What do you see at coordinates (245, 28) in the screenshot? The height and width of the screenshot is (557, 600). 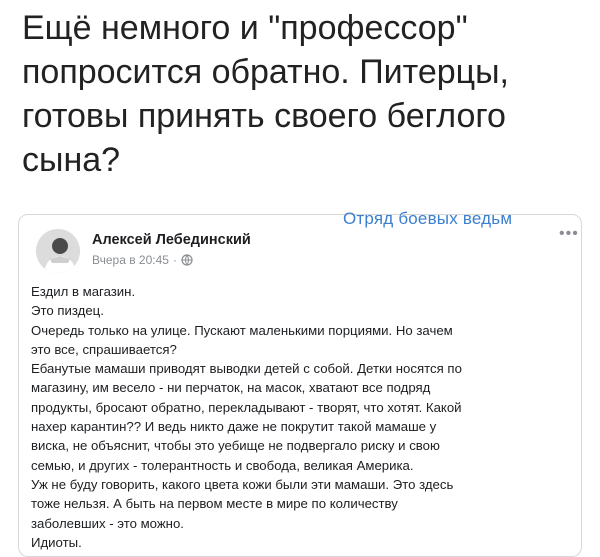 I see `headline-line: Ещё немного и "профессор"` at bounding box center [245, 28].